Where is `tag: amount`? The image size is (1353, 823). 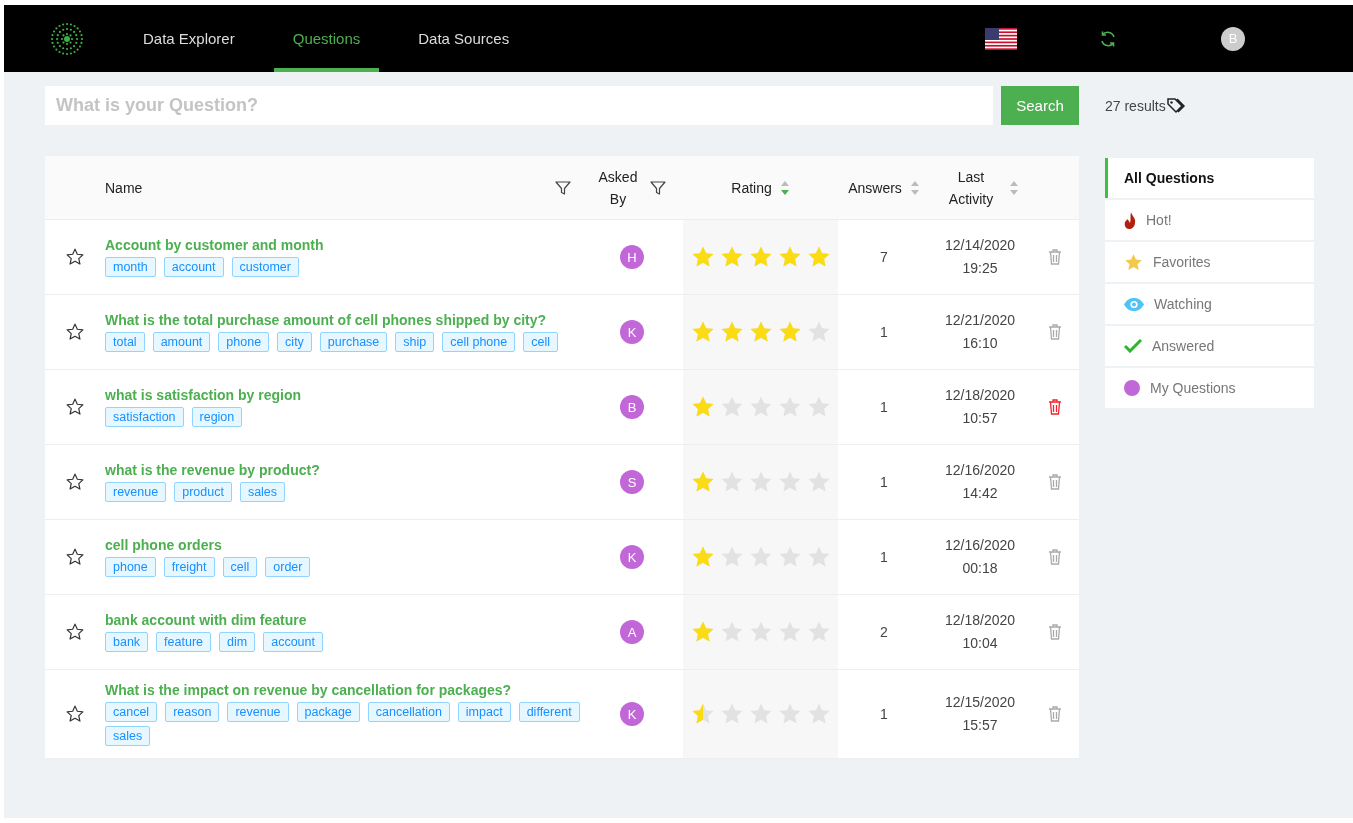 tag: amount is located at coordinates (181, 342).